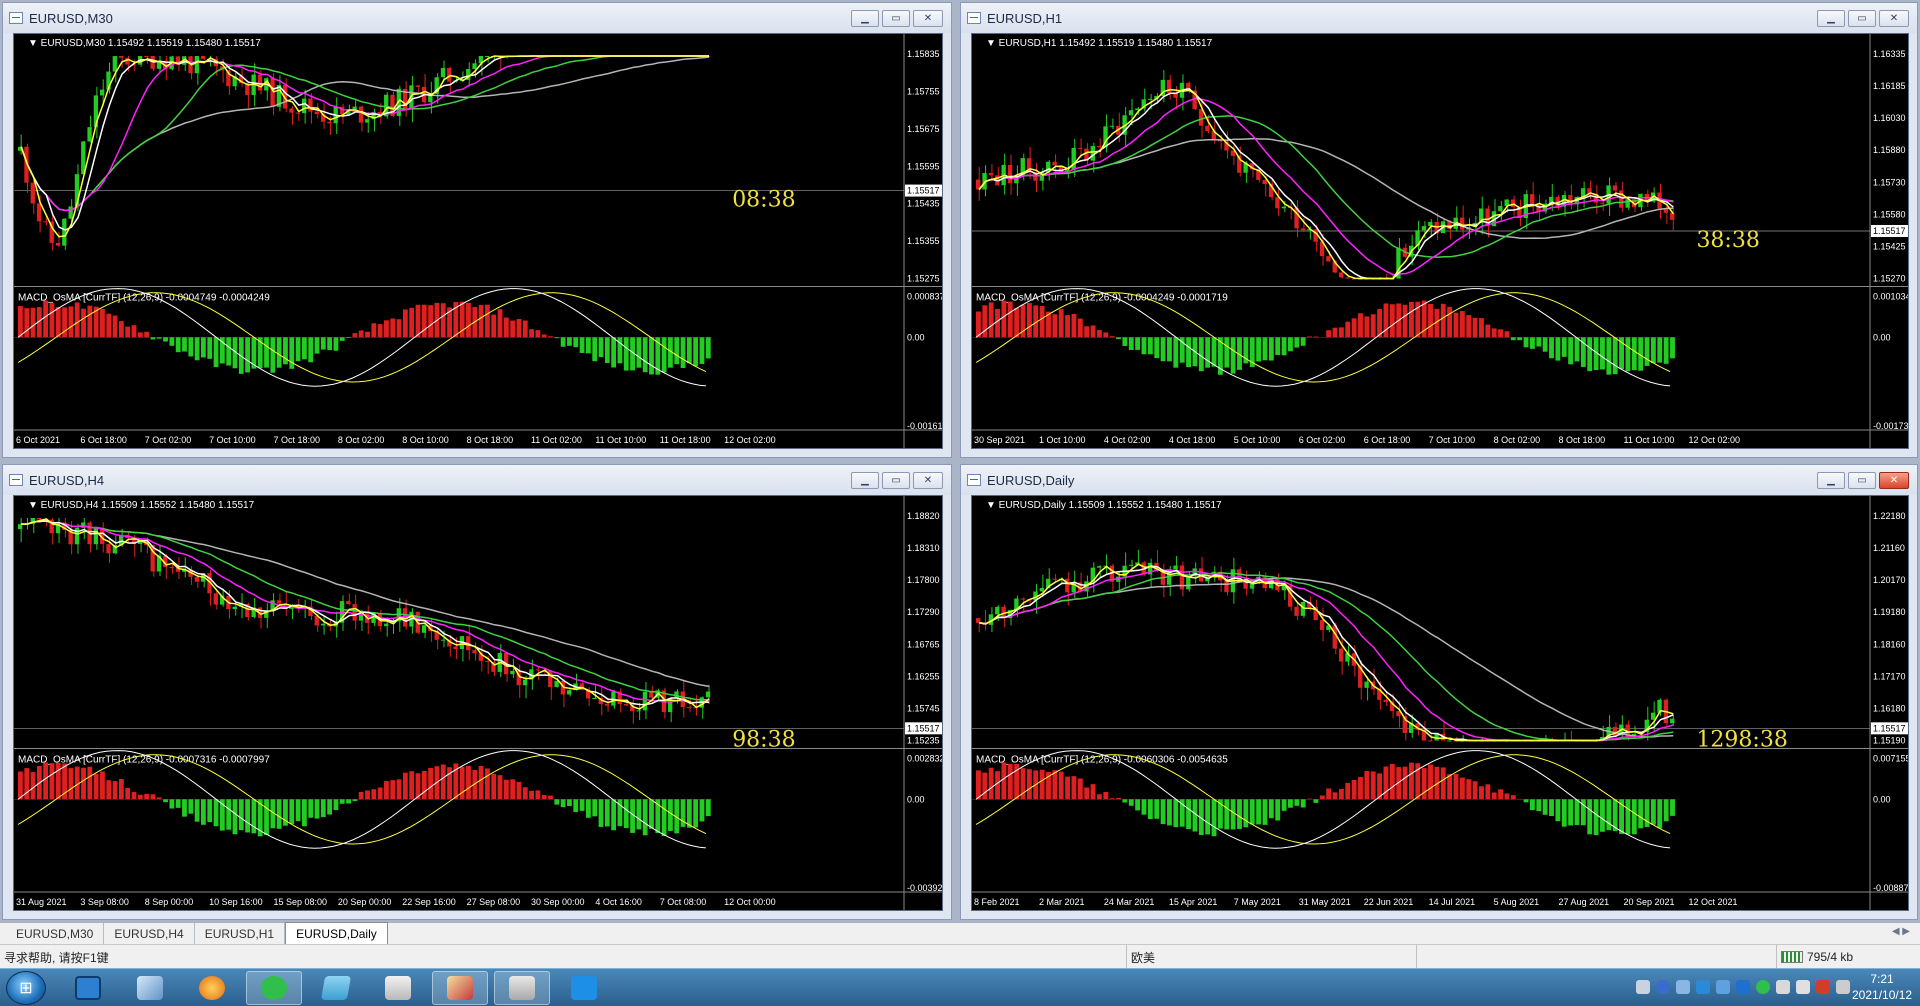  Describe the element at coordinates (1783, 987) in the screenshot. I see `tray-app-icon` at that location.